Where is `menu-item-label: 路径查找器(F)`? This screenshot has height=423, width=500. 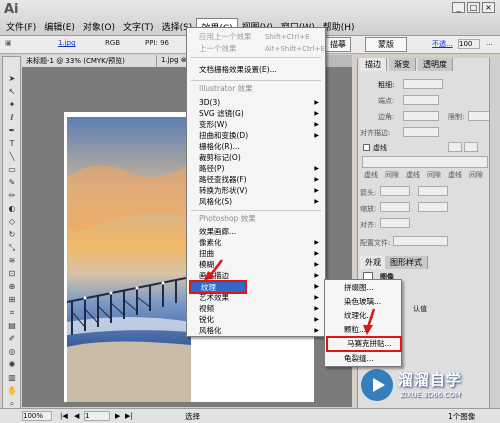
menu-item-label: 路径查找器(F) is located at coordinates (223, 179).